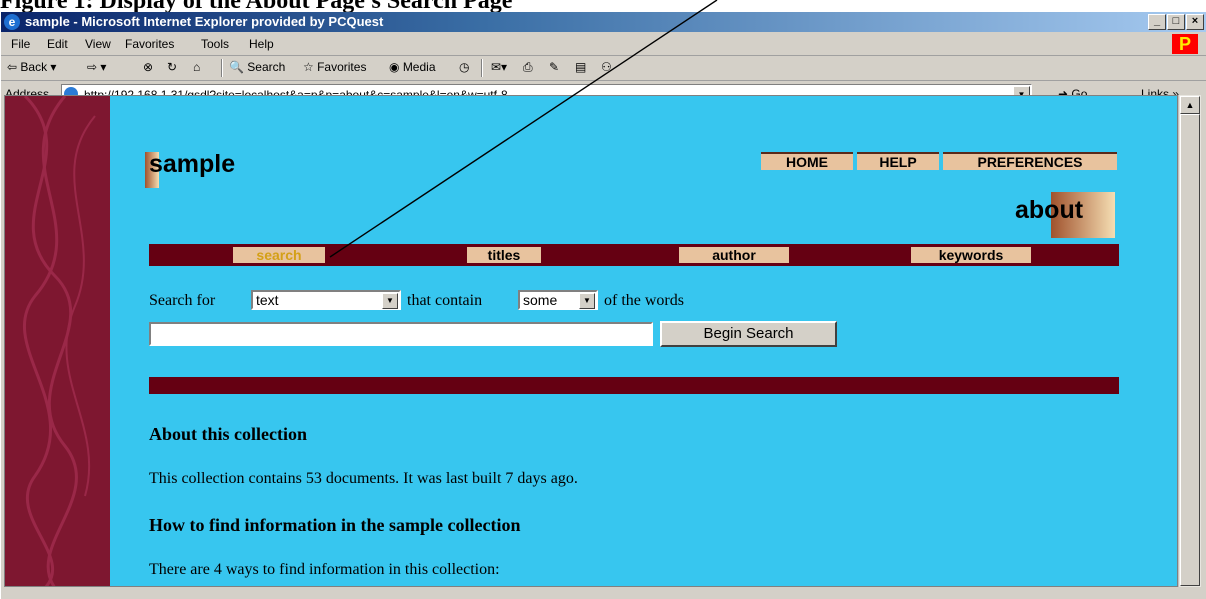 The width and height of the screenshot is (1206, 599). Describe the element at coordinates (748, 334) in the screenshot. I see `begin-search-button: Begin Search` at that location.